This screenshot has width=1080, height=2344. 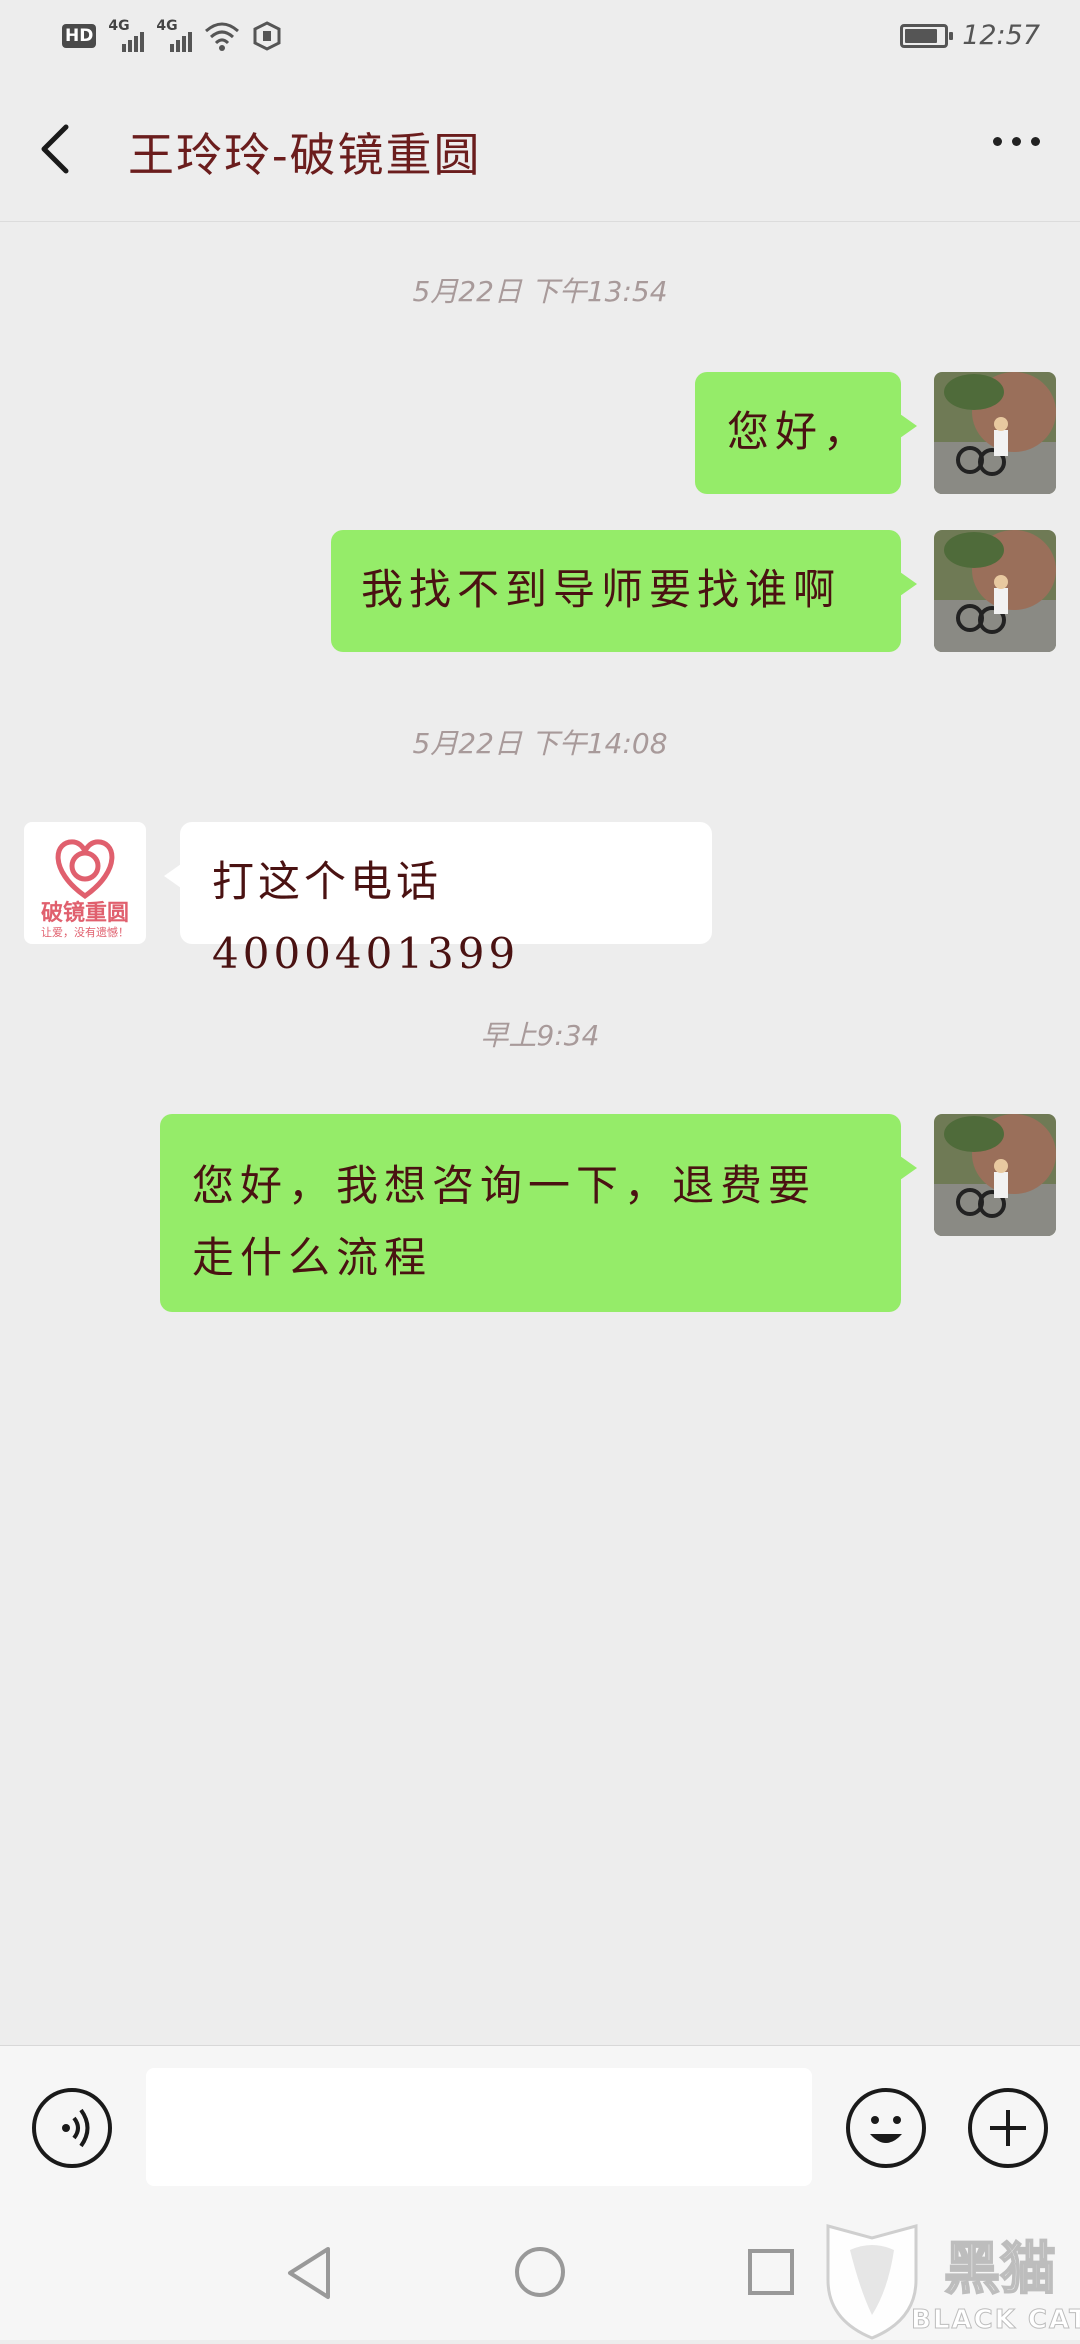 What do you see at coordinates (305, 155) in the screenshot?
I see `chat-title: 王玲玲-破镜重圆` at bounding box center [305, 155].